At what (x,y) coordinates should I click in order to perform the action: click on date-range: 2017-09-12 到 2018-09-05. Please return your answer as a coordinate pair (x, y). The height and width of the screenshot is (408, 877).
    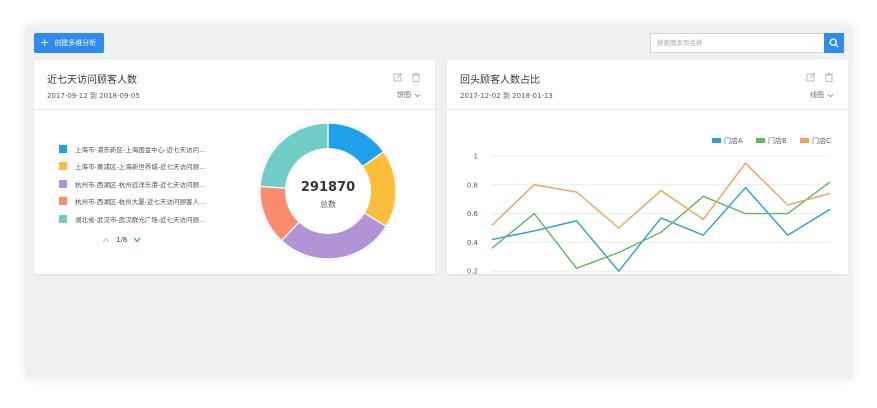
    Looking at the image, I should click on (93, 96).